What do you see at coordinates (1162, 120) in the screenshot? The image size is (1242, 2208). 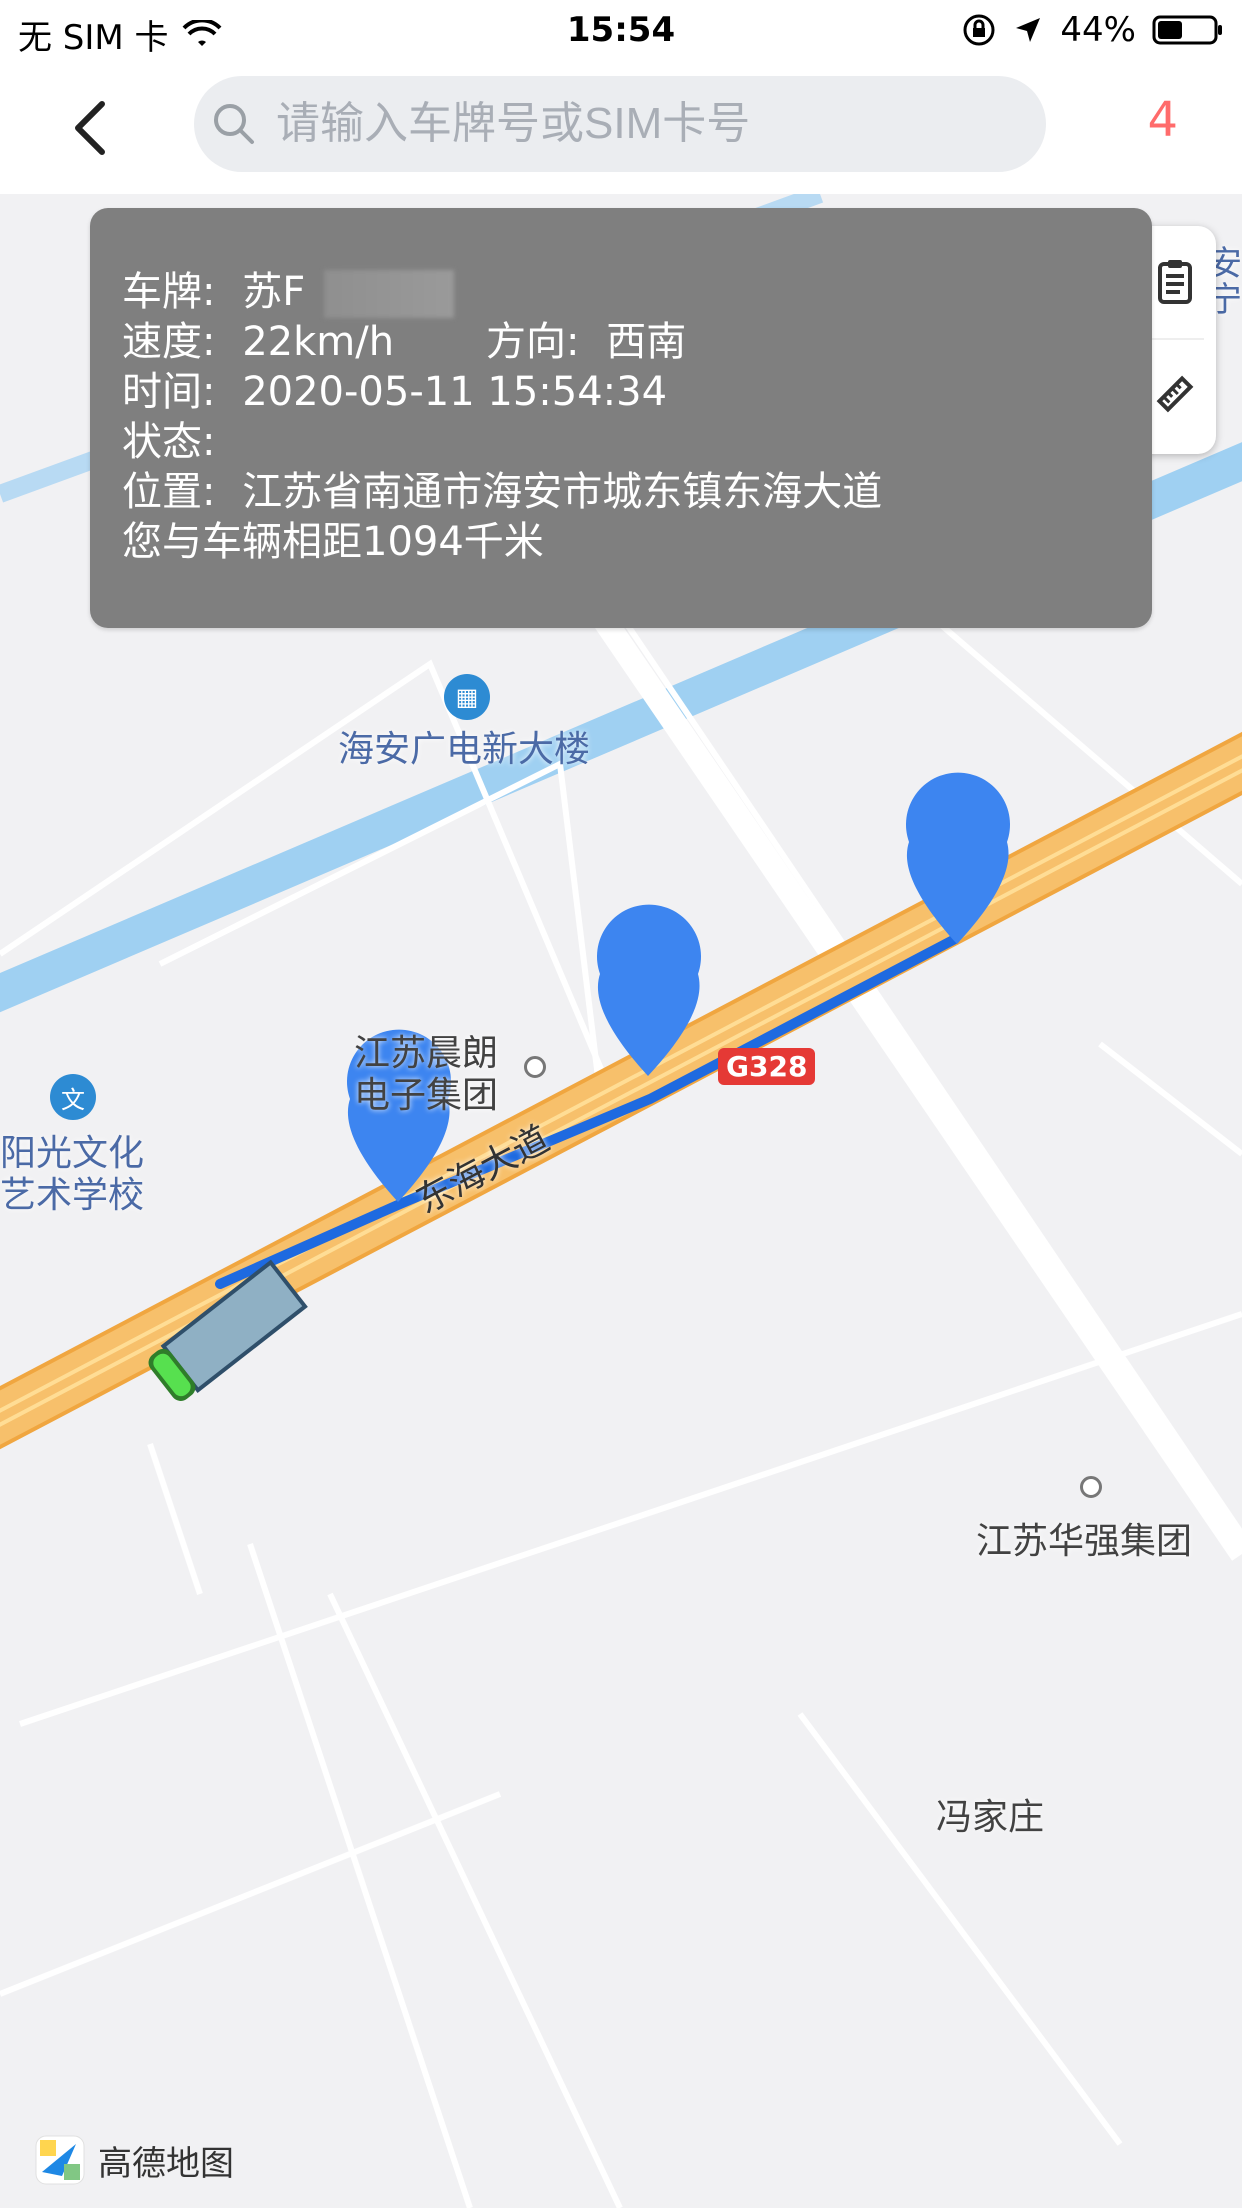 I see `vehicle-count: 4` at bounding box center [1162, 120].